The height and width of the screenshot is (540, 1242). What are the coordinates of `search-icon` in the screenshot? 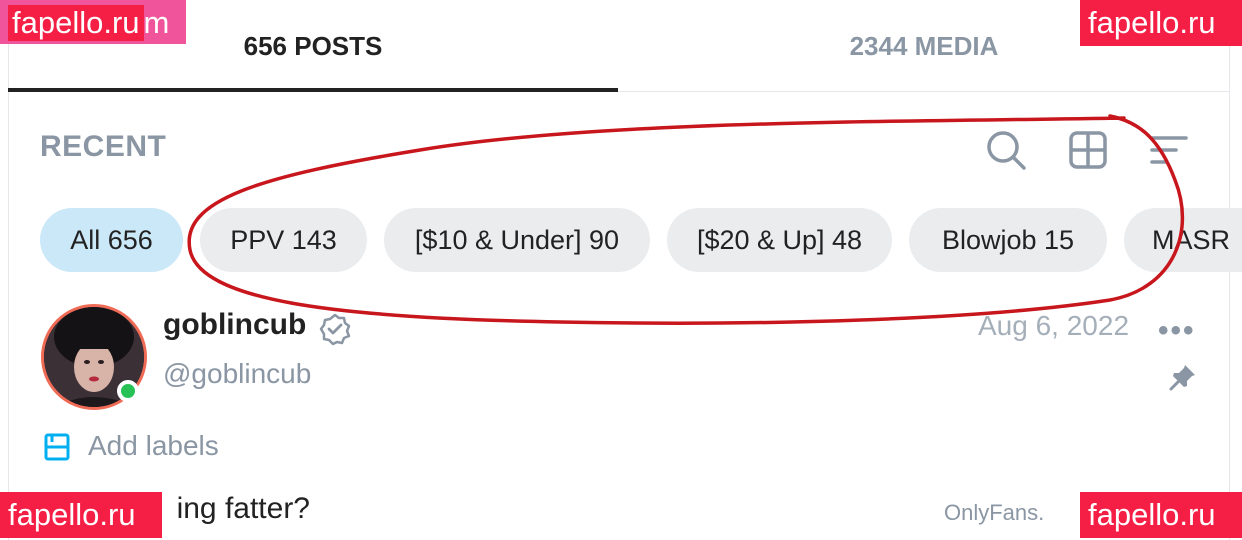 It's located at (1006, 150).